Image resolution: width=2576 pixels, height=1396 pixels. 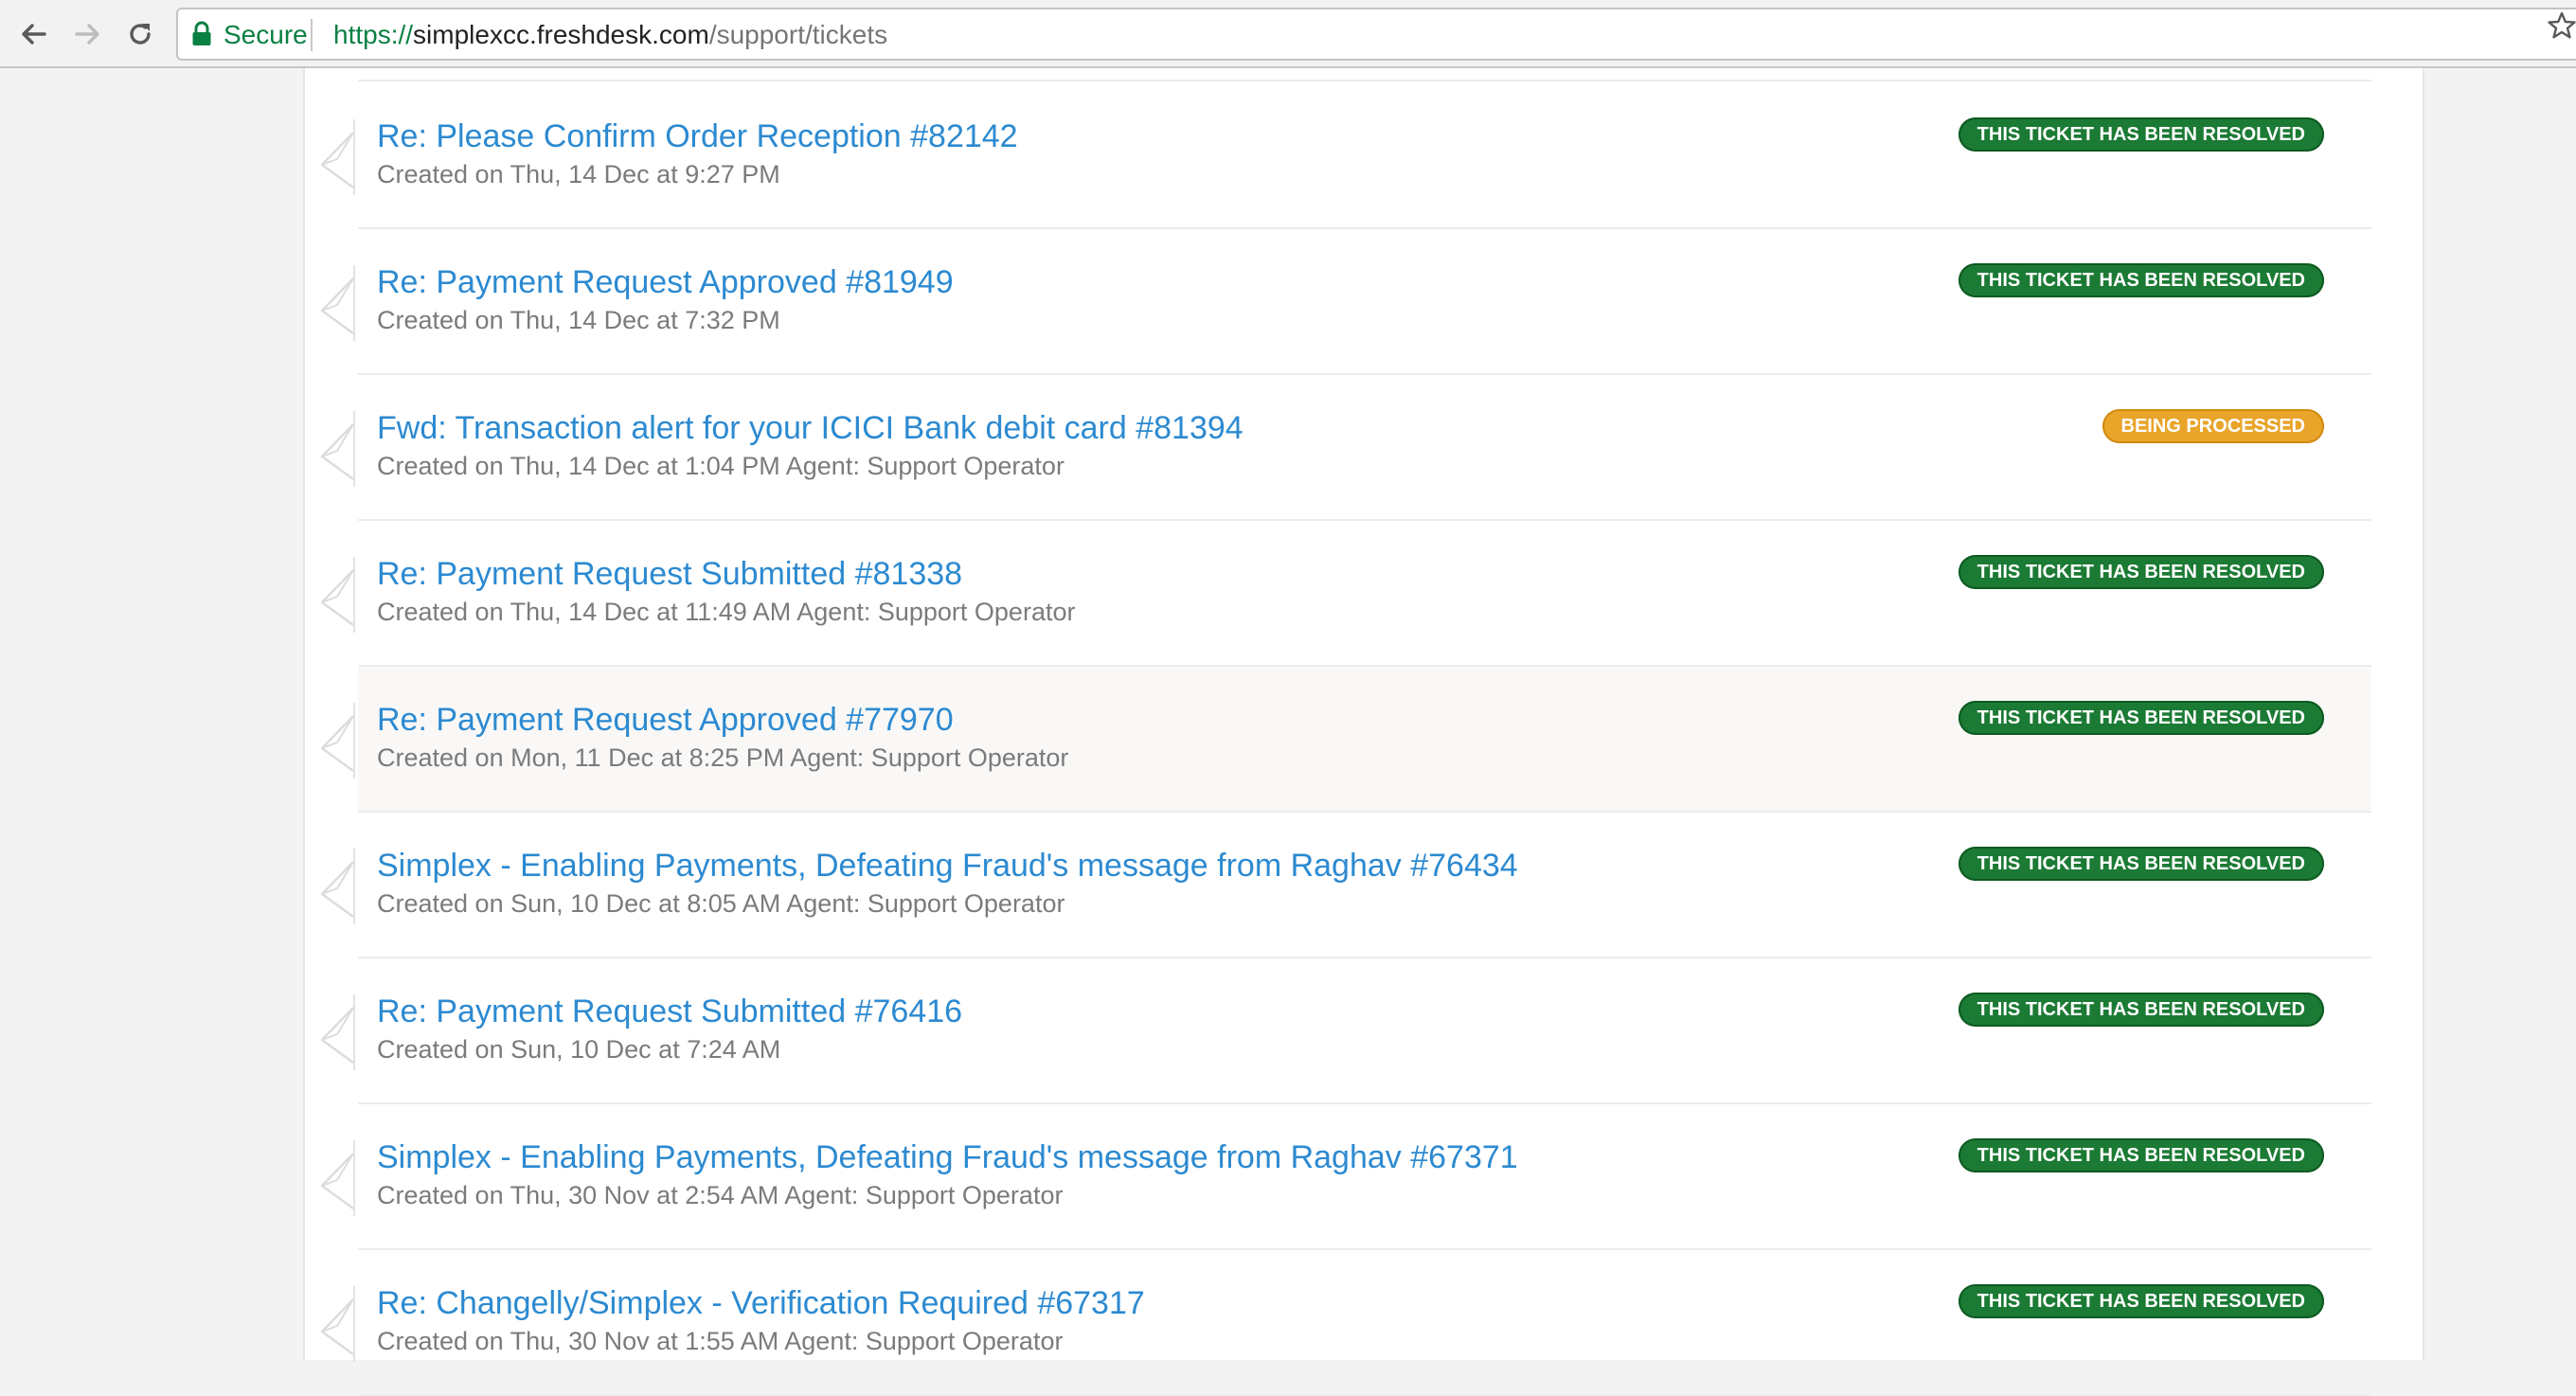 I want to click on forward-arrow-icon, so click(x=87, y=34).